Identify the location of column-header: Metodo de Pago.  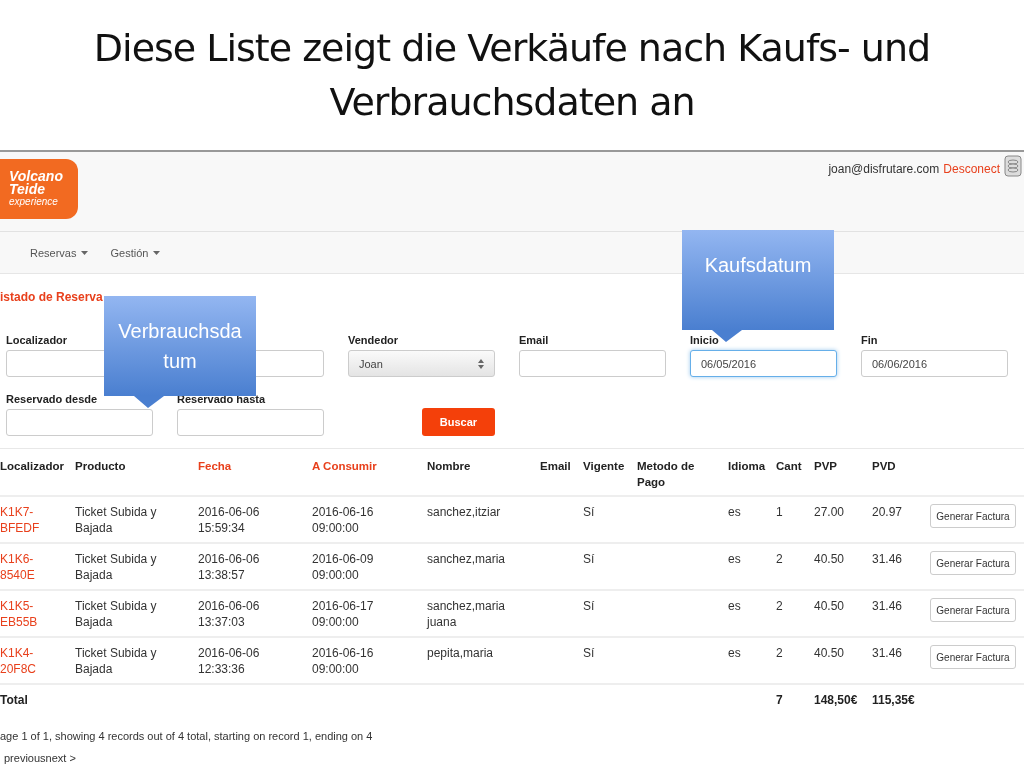
(666, 474).